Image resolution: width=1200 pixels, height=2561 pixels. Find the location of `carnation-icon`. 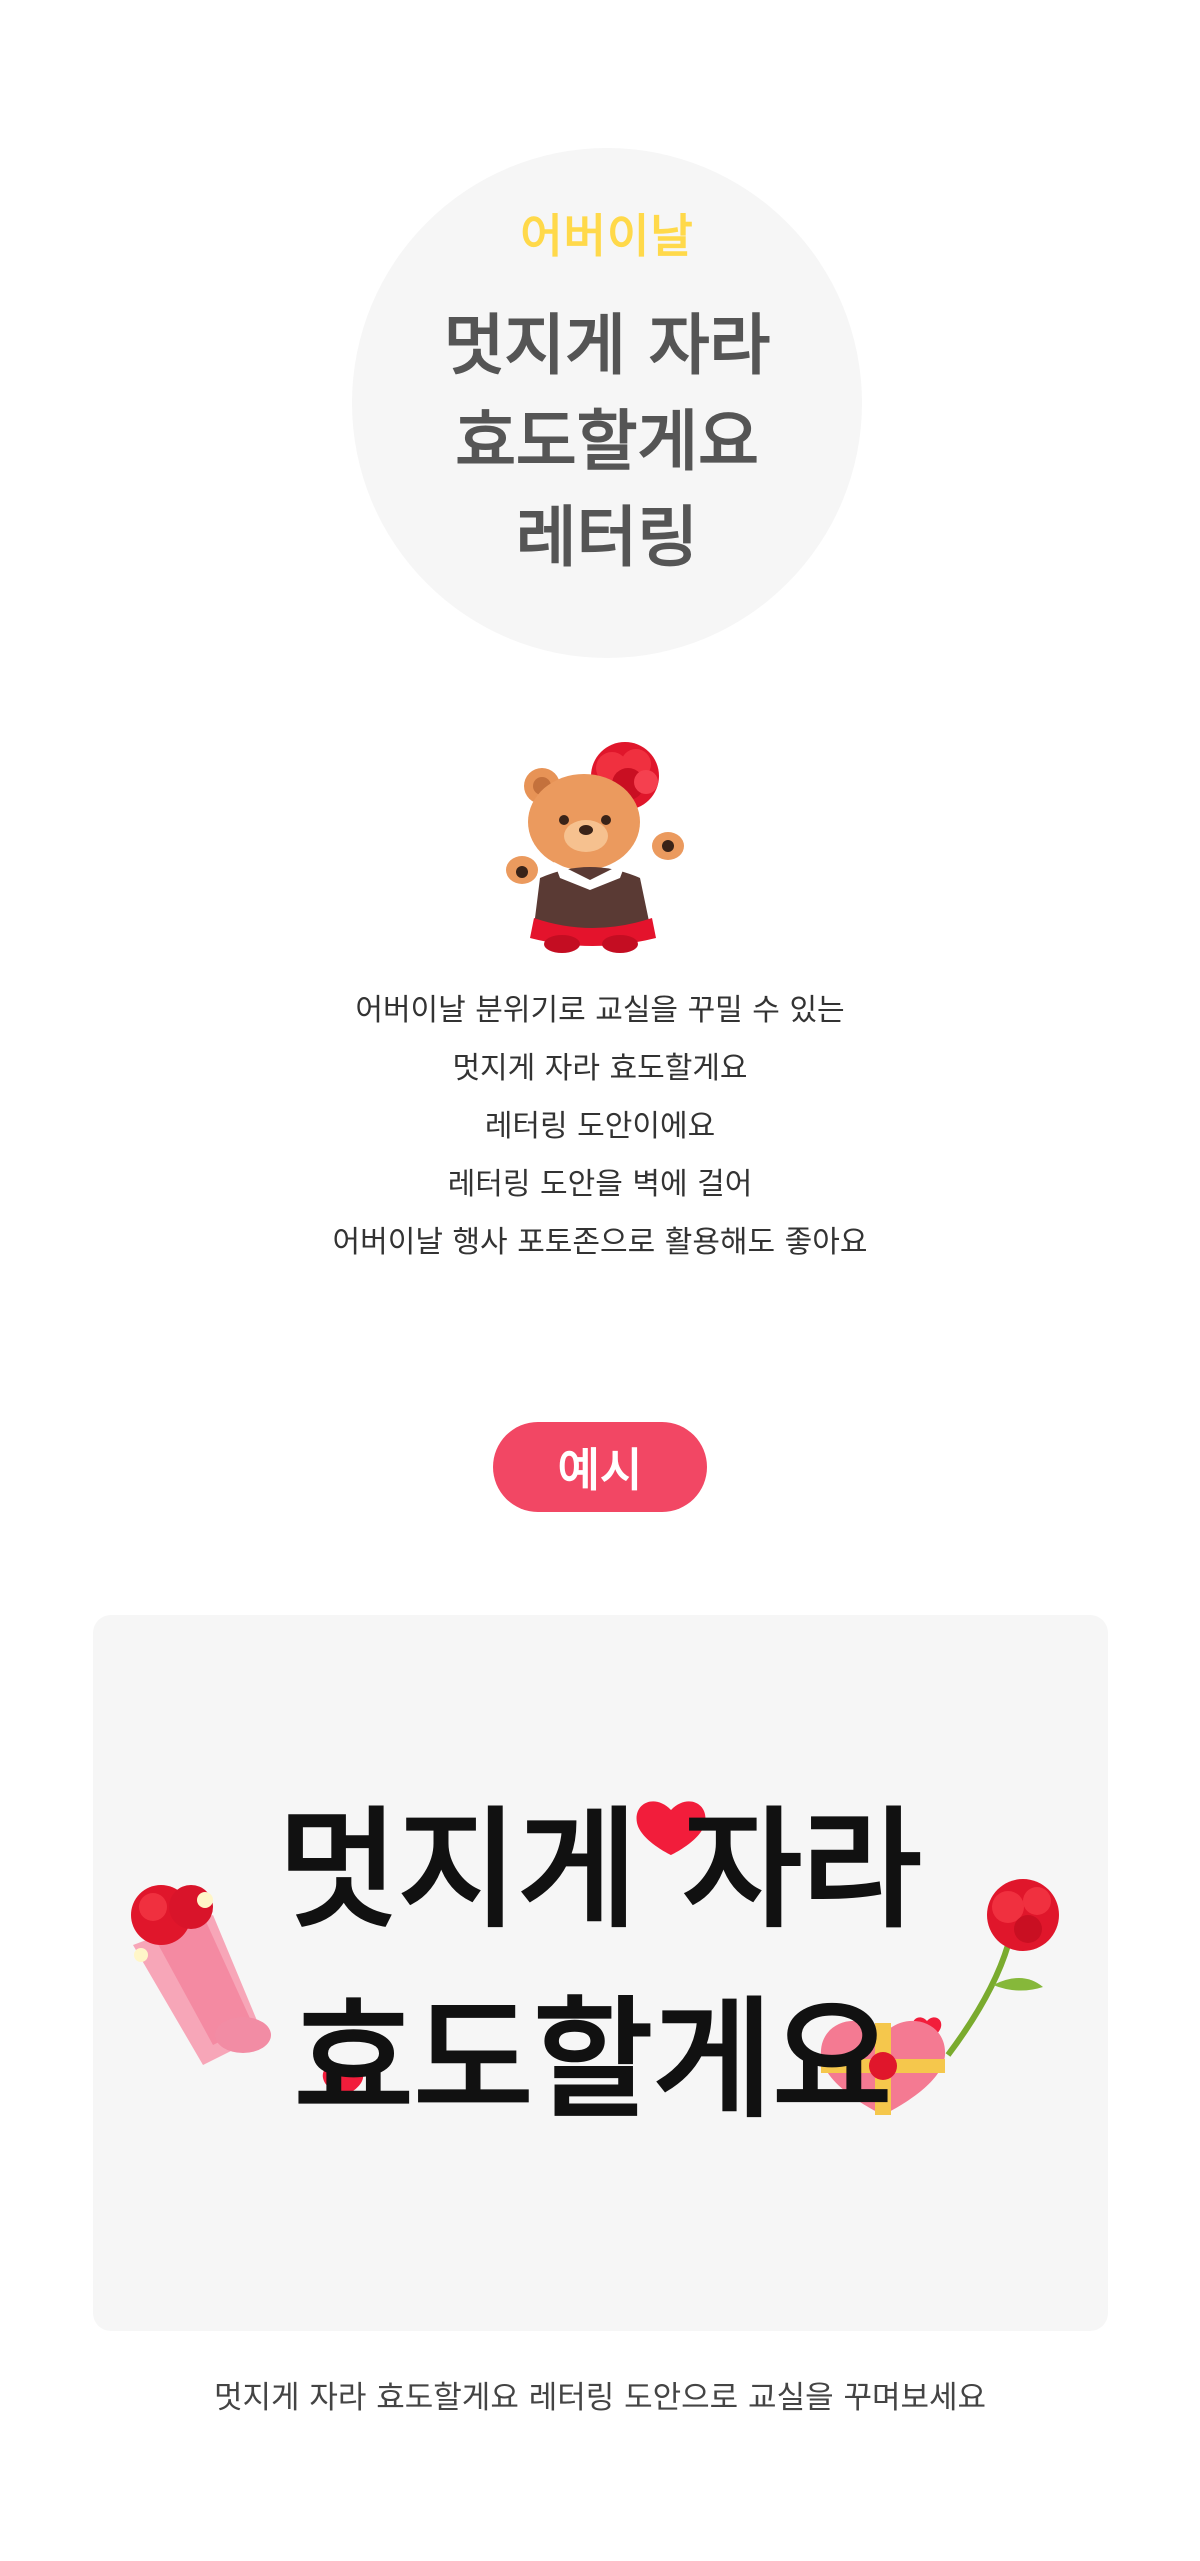

carnation-icon is located at coordinates (1002, 1968).